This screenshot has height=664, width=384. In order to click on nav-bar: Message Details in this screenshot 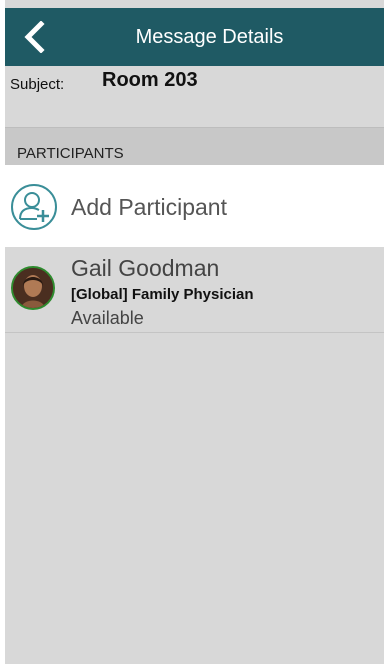, I will do `click(194, 37)`.